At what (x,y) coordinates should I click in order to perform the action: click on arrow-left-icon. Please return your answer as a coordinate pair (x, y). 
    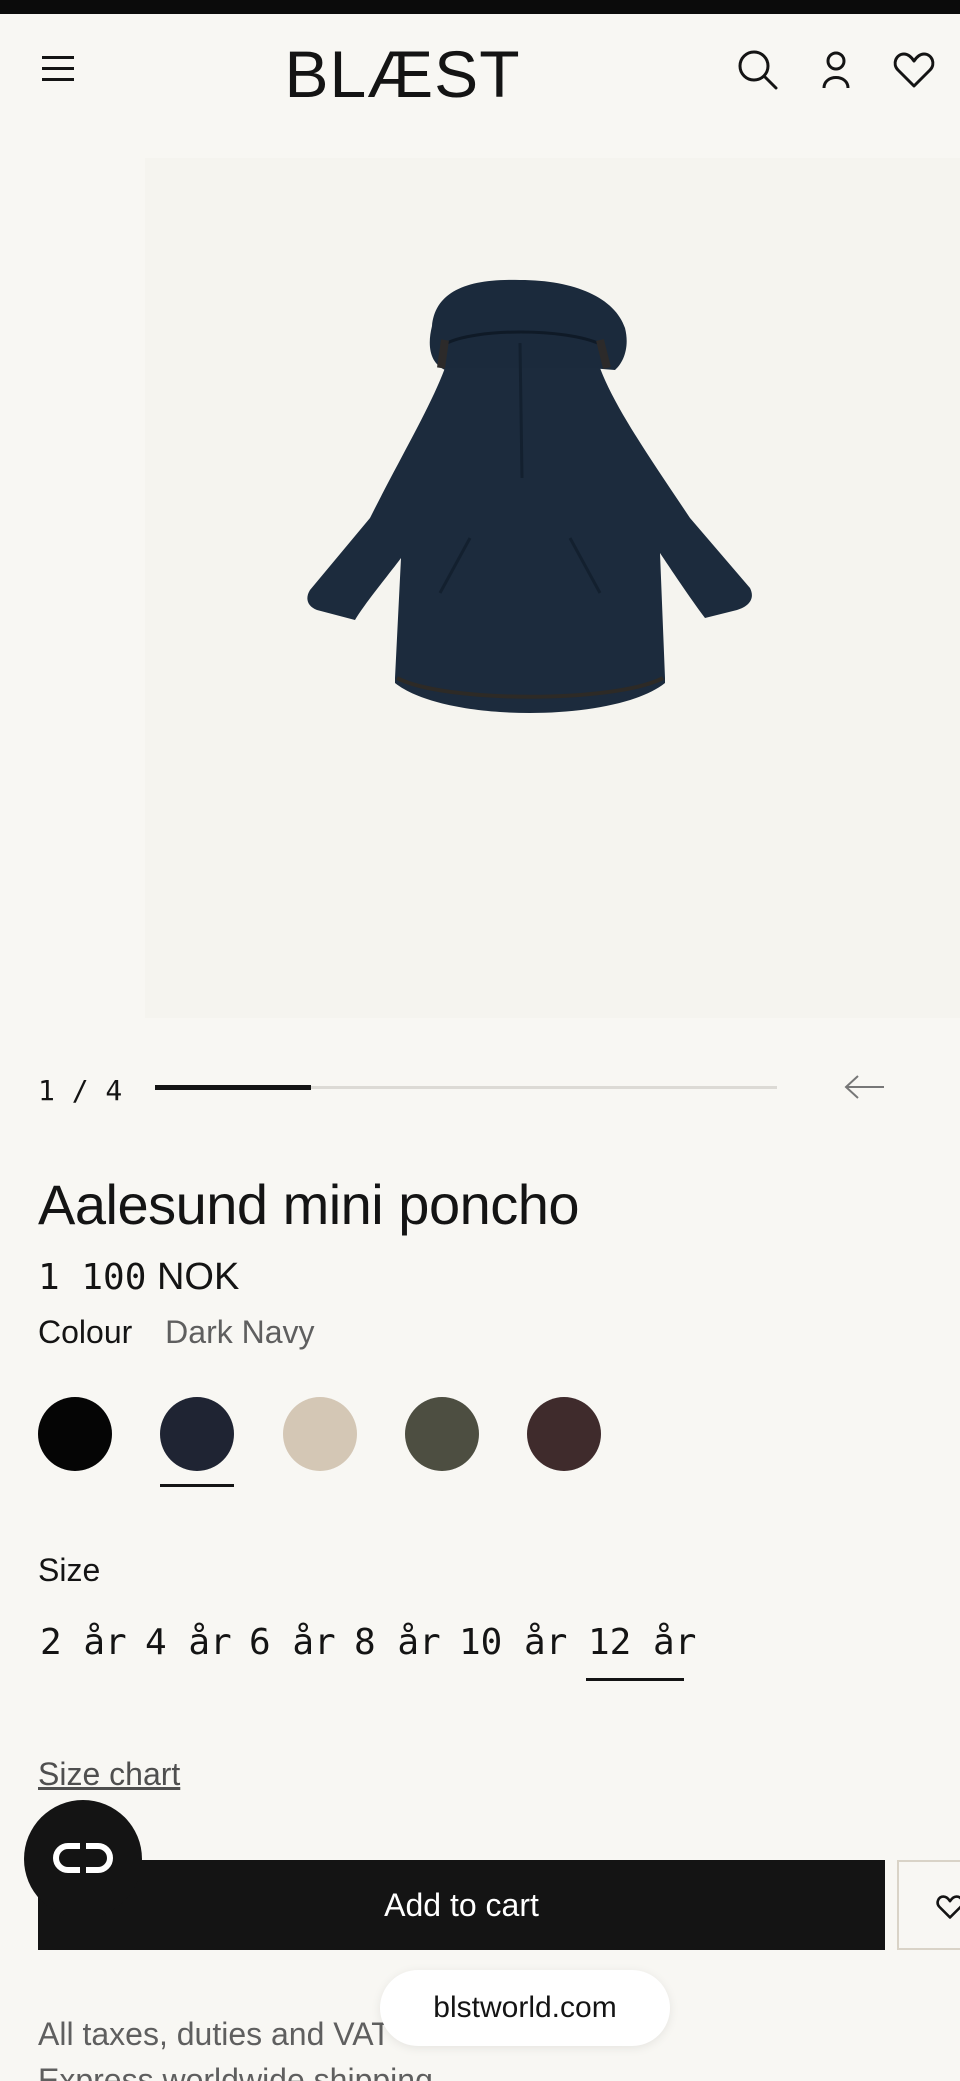
    Looking at the image, I should click on (865, 1087).